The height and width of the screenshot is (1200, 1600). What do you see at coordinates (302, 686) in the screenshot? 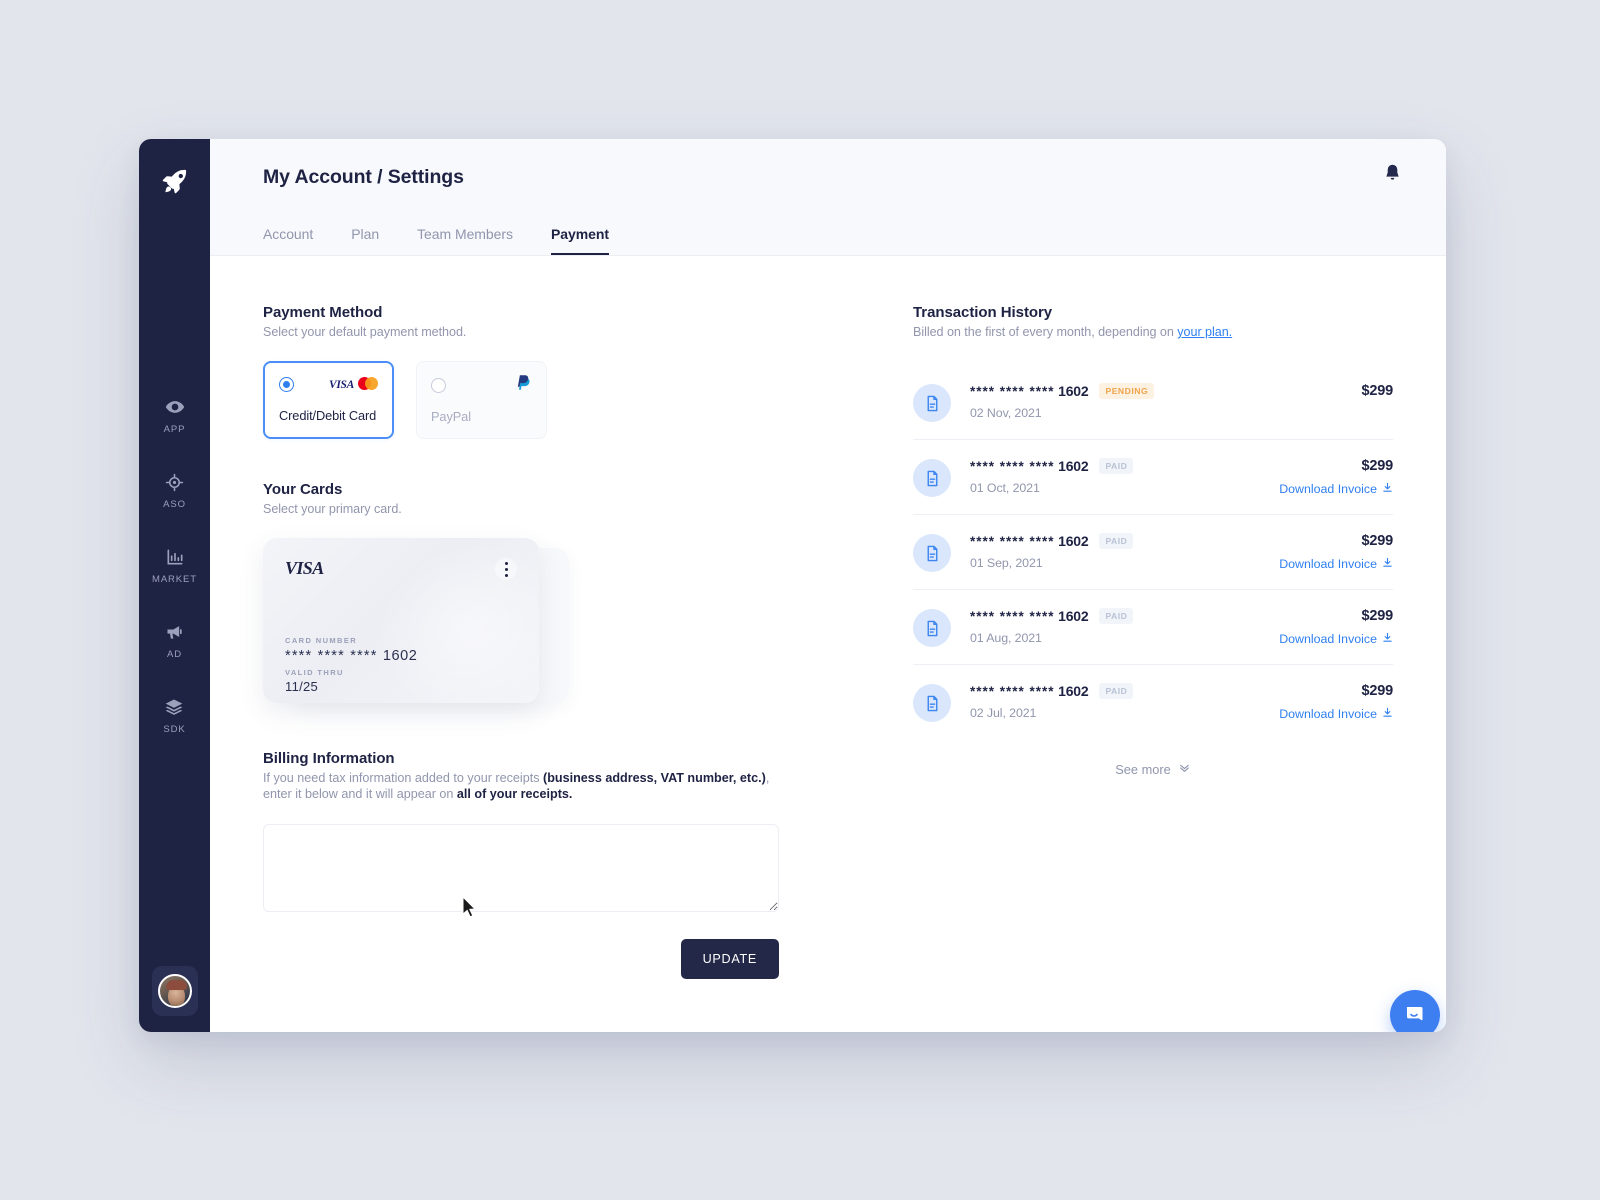
I see `valid-thru-value: 11/25` at bounding box center [302, 686].